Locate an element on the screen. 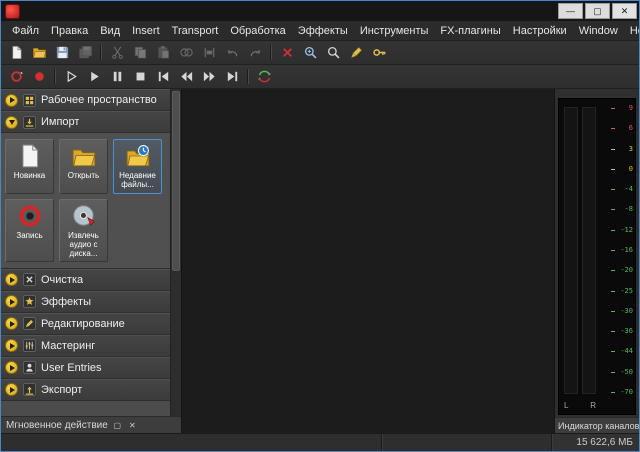 This screenshot has height=452, width=640. meter-caption: Индикатор каналов is located at coordinates (597, 425).